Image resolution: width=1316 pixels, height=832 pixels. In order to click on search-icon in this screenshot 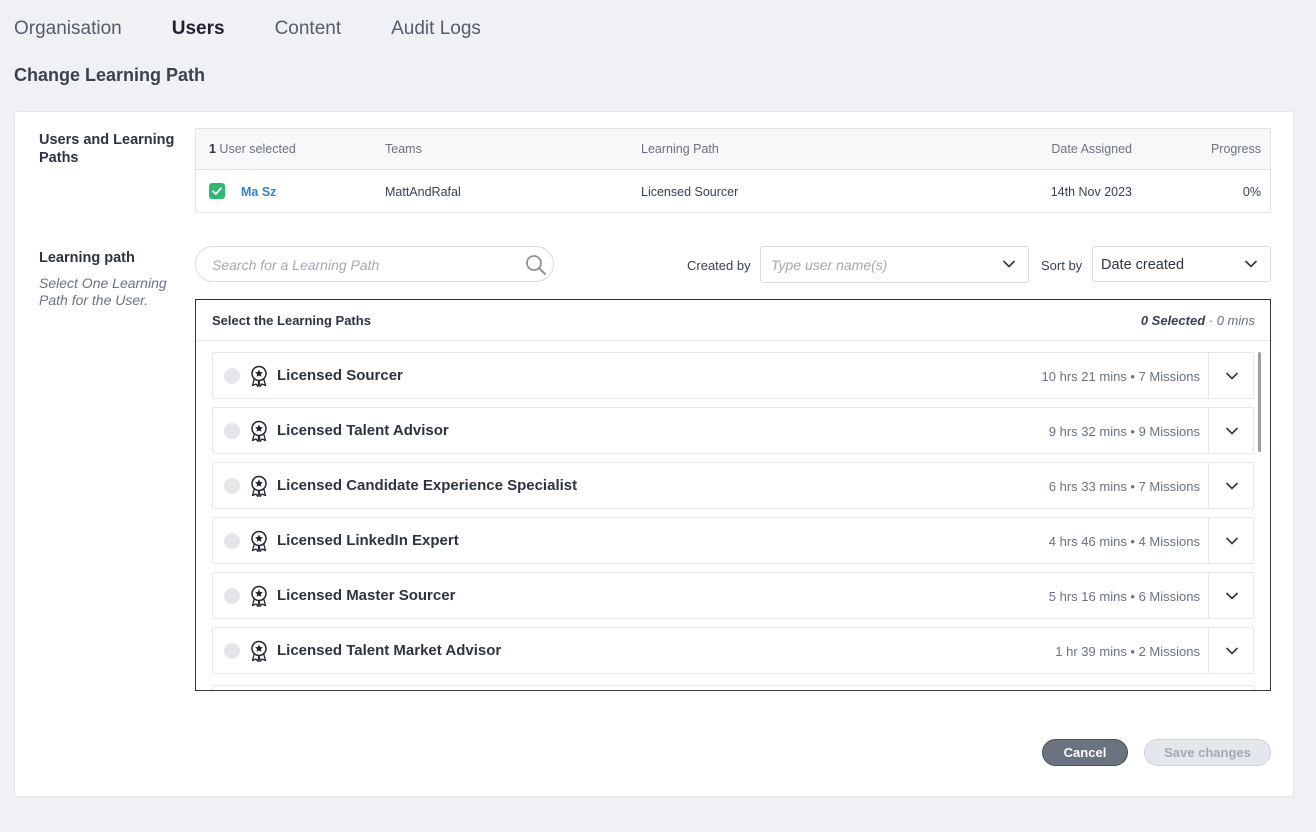, I will do `click(536, 267)`.